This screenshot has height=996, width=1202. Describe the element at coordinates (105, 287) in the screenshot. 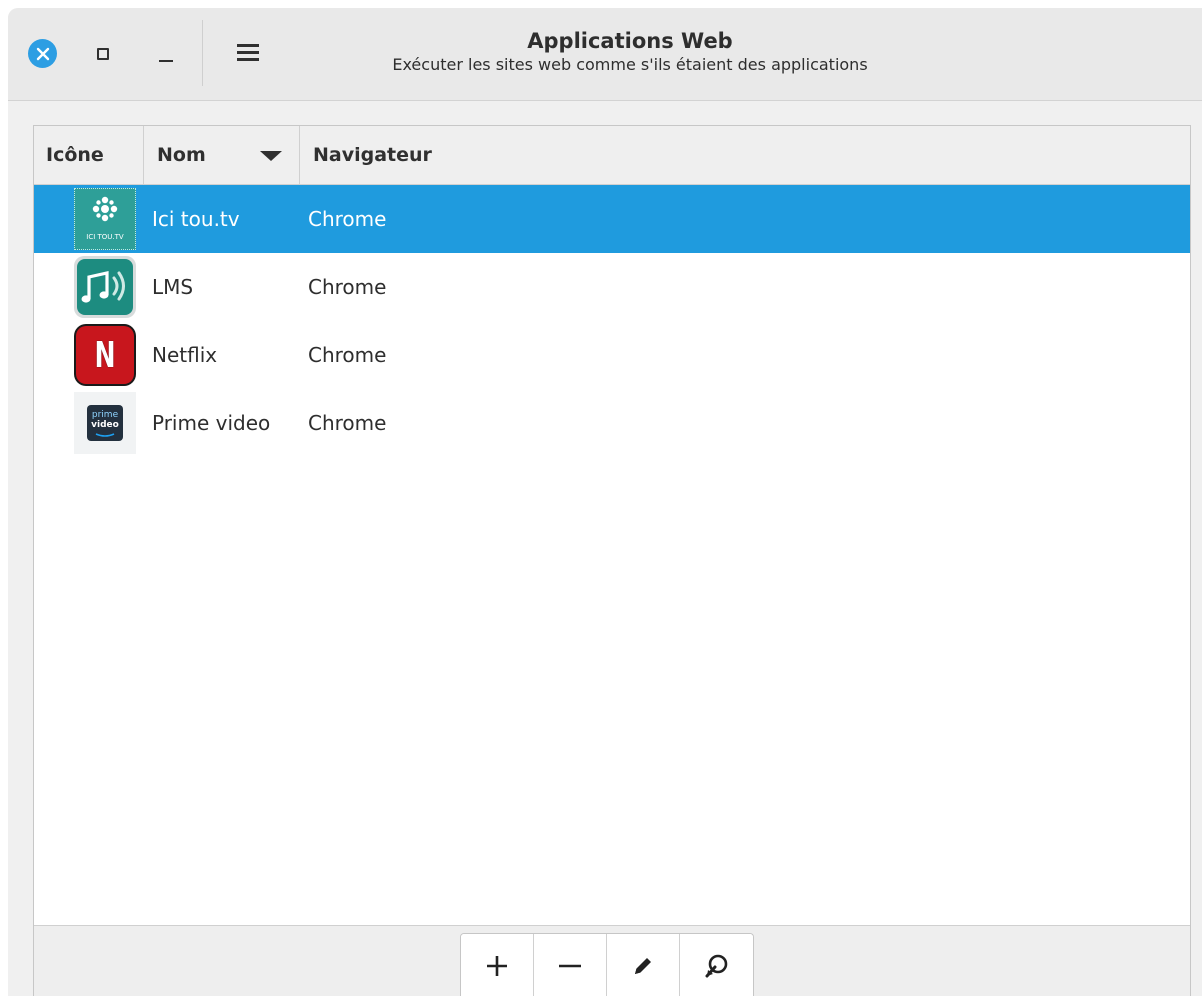

I see `lms-music-icon` at that location.